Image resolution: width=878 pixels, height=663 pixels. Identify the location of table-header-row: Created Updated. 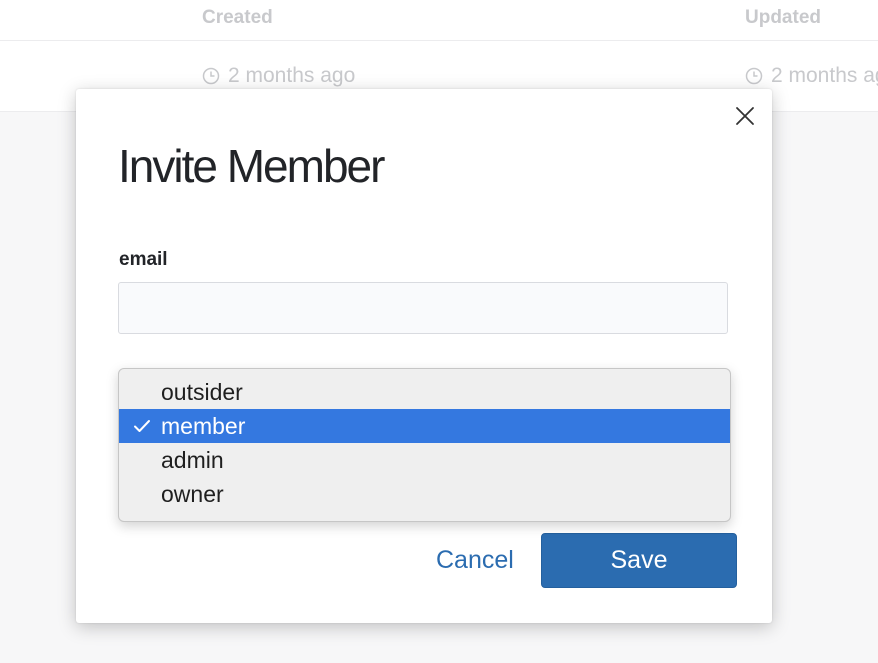
(439, 20).